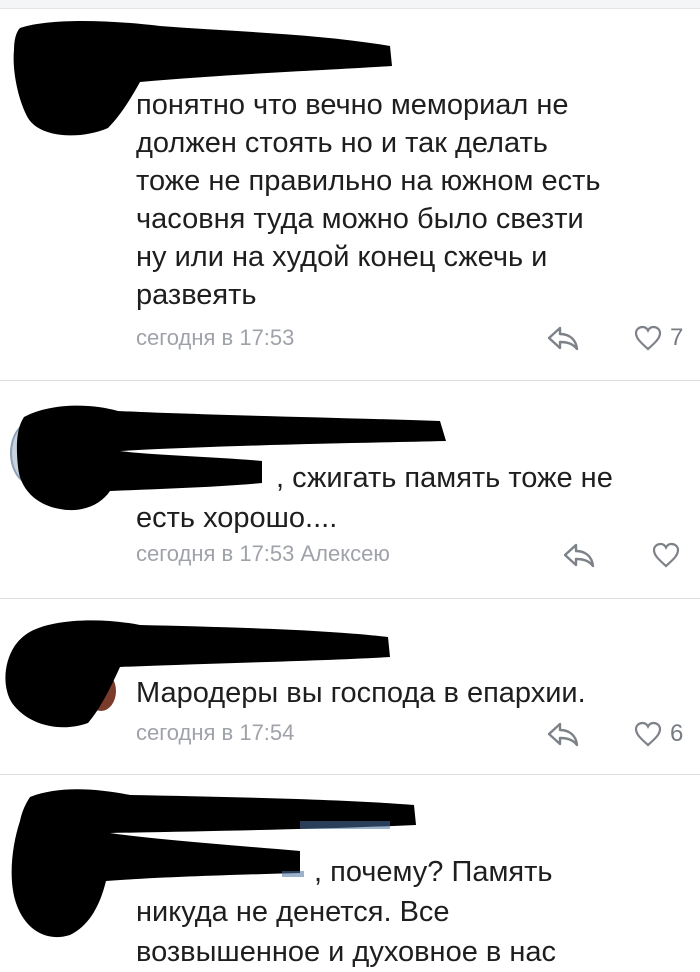  I want to click on comment-text-suffix: , сжигать память тоже не, so click(444, 478).